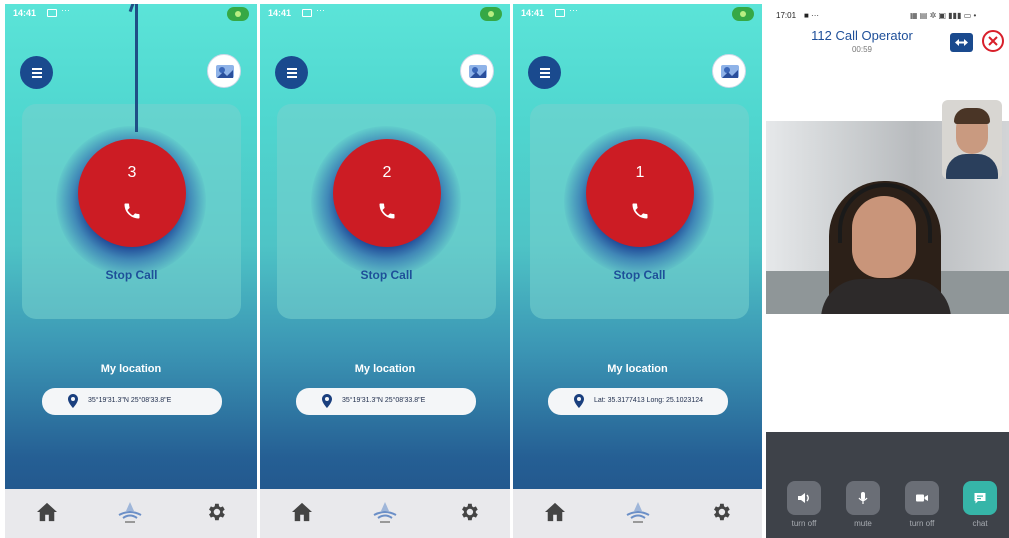 This screenshot has height=538, width=1009. I want to click on call-card: 1 Stop Call, so click(639, 211).